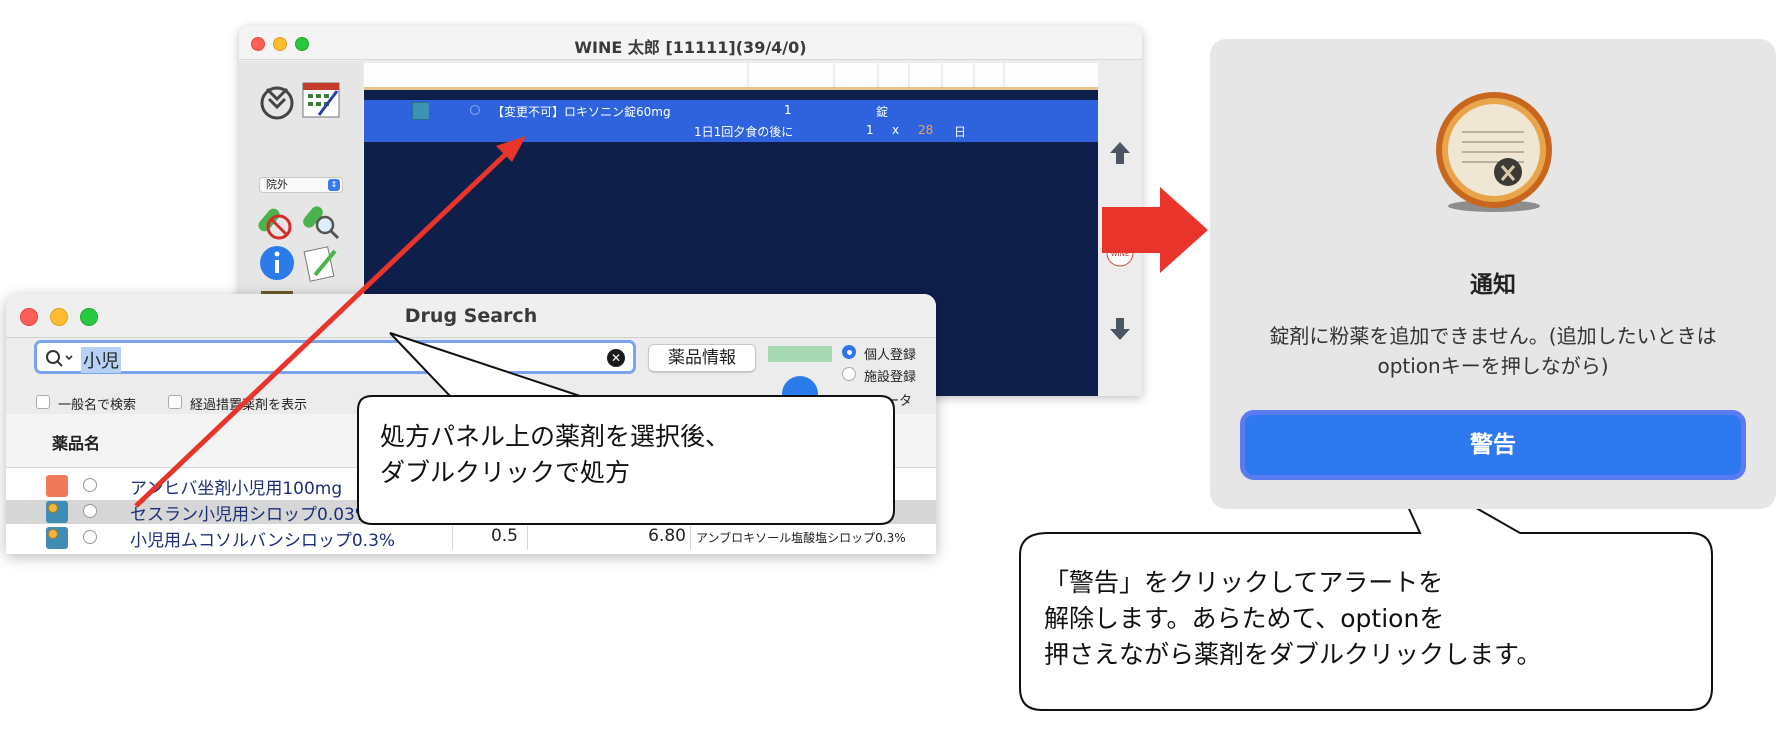 The image size is (1790, 730). I want to click on right-callout-line1: 「警告」をクリックしてアラートを, so click(1244, 582).